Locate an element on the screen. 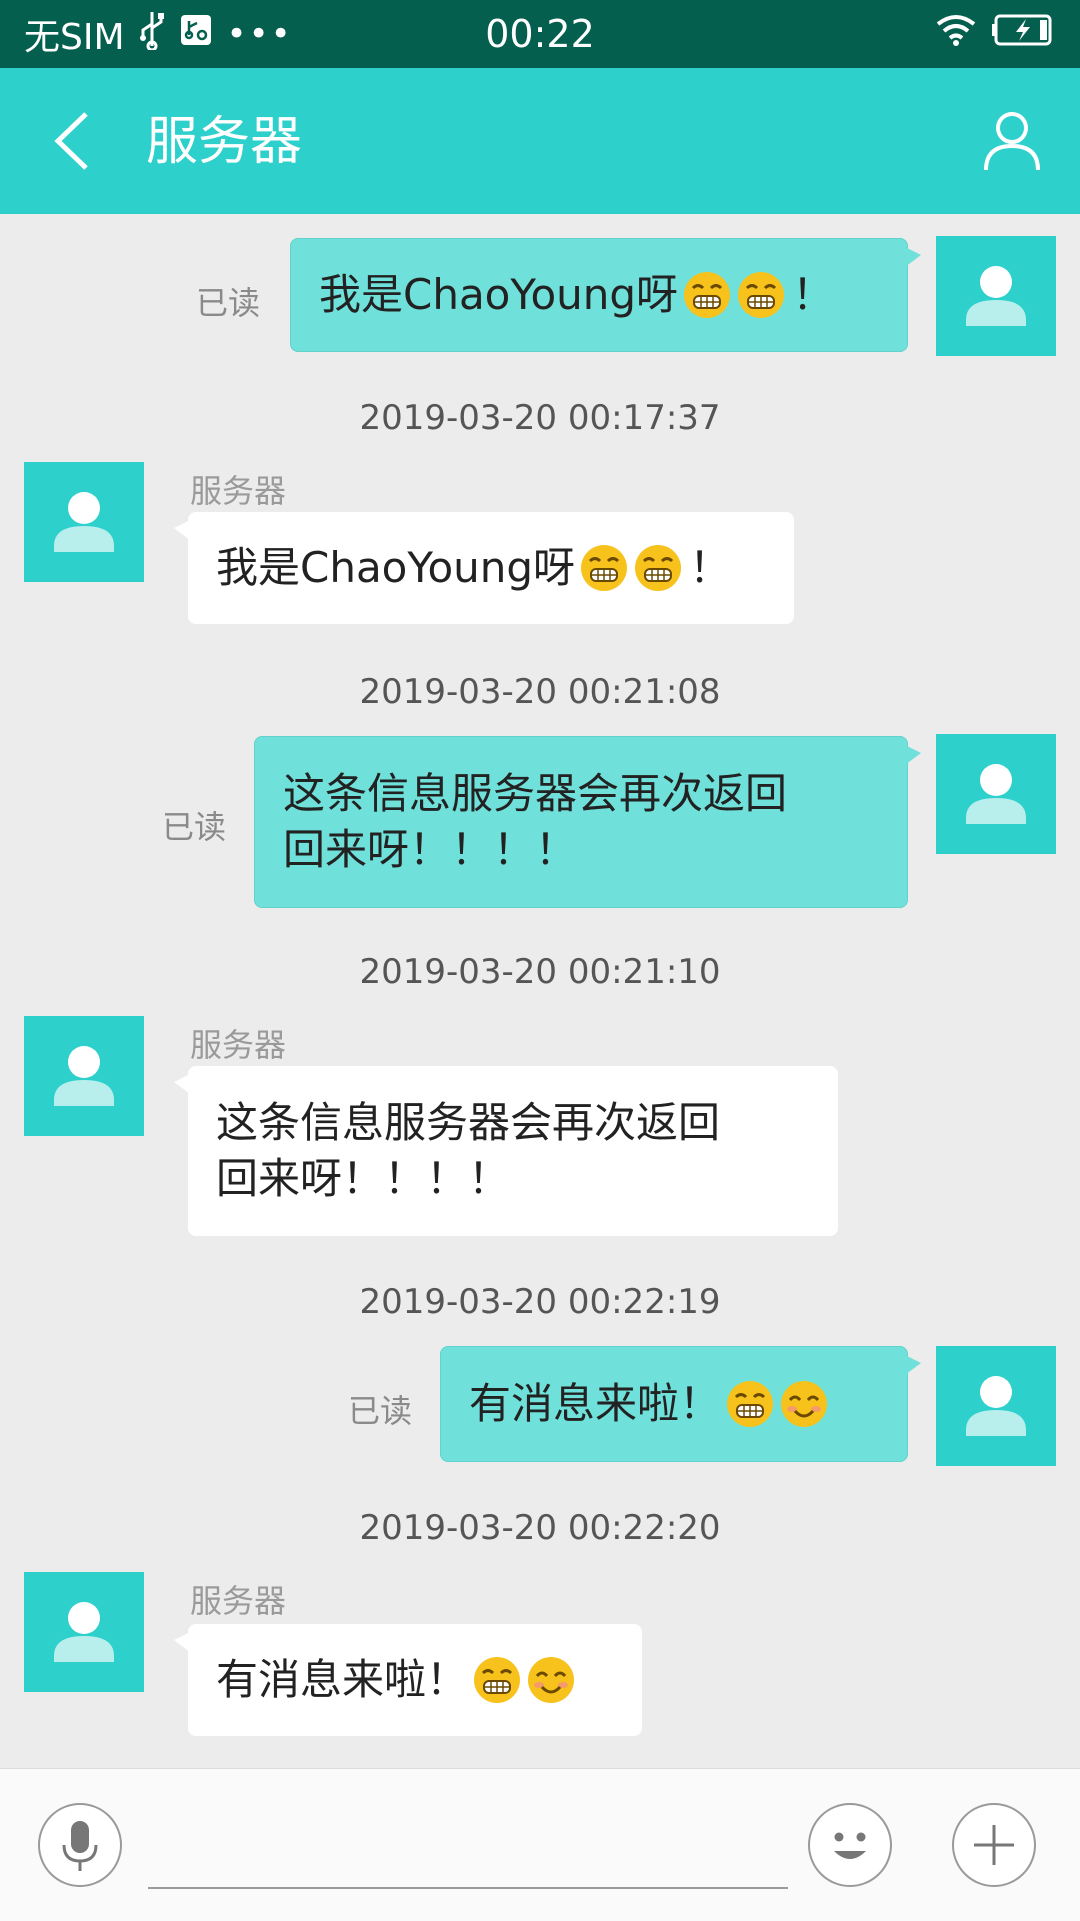 The height and width of the screenshot is (1921, 1080). clock: 00:22 is located at coordinates (540, 34).